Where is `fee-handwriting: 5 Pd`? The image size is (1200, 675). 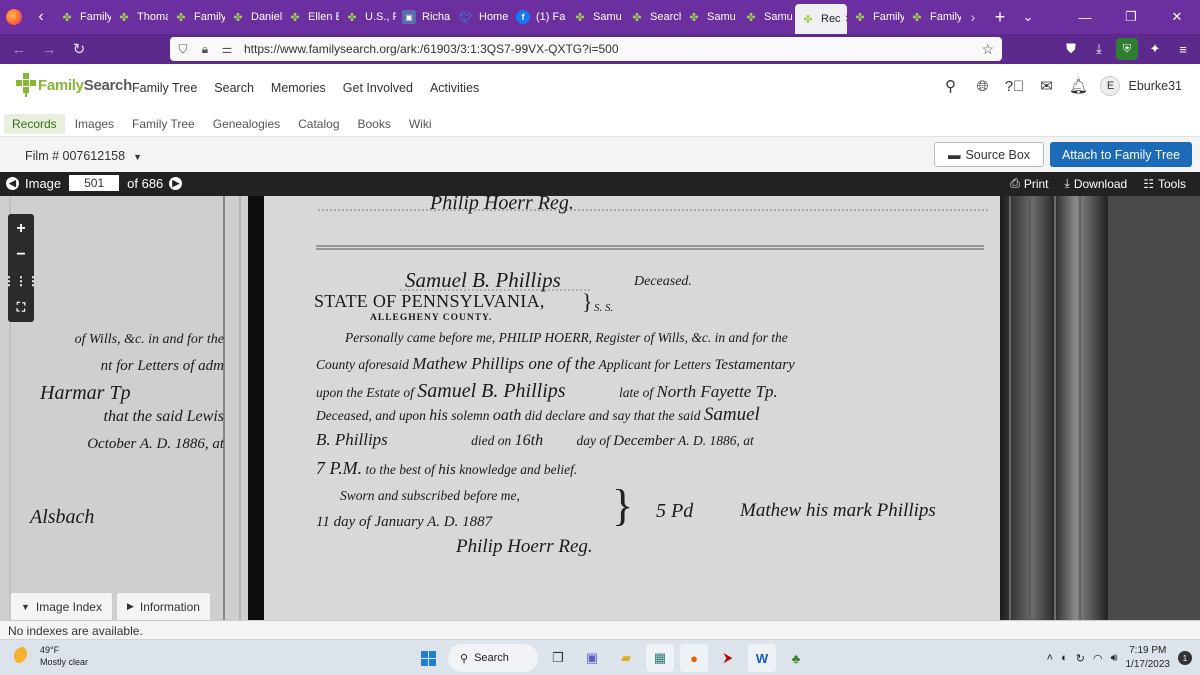
fee-handwriting: 5 Pd is located at coordinates (675, 511).